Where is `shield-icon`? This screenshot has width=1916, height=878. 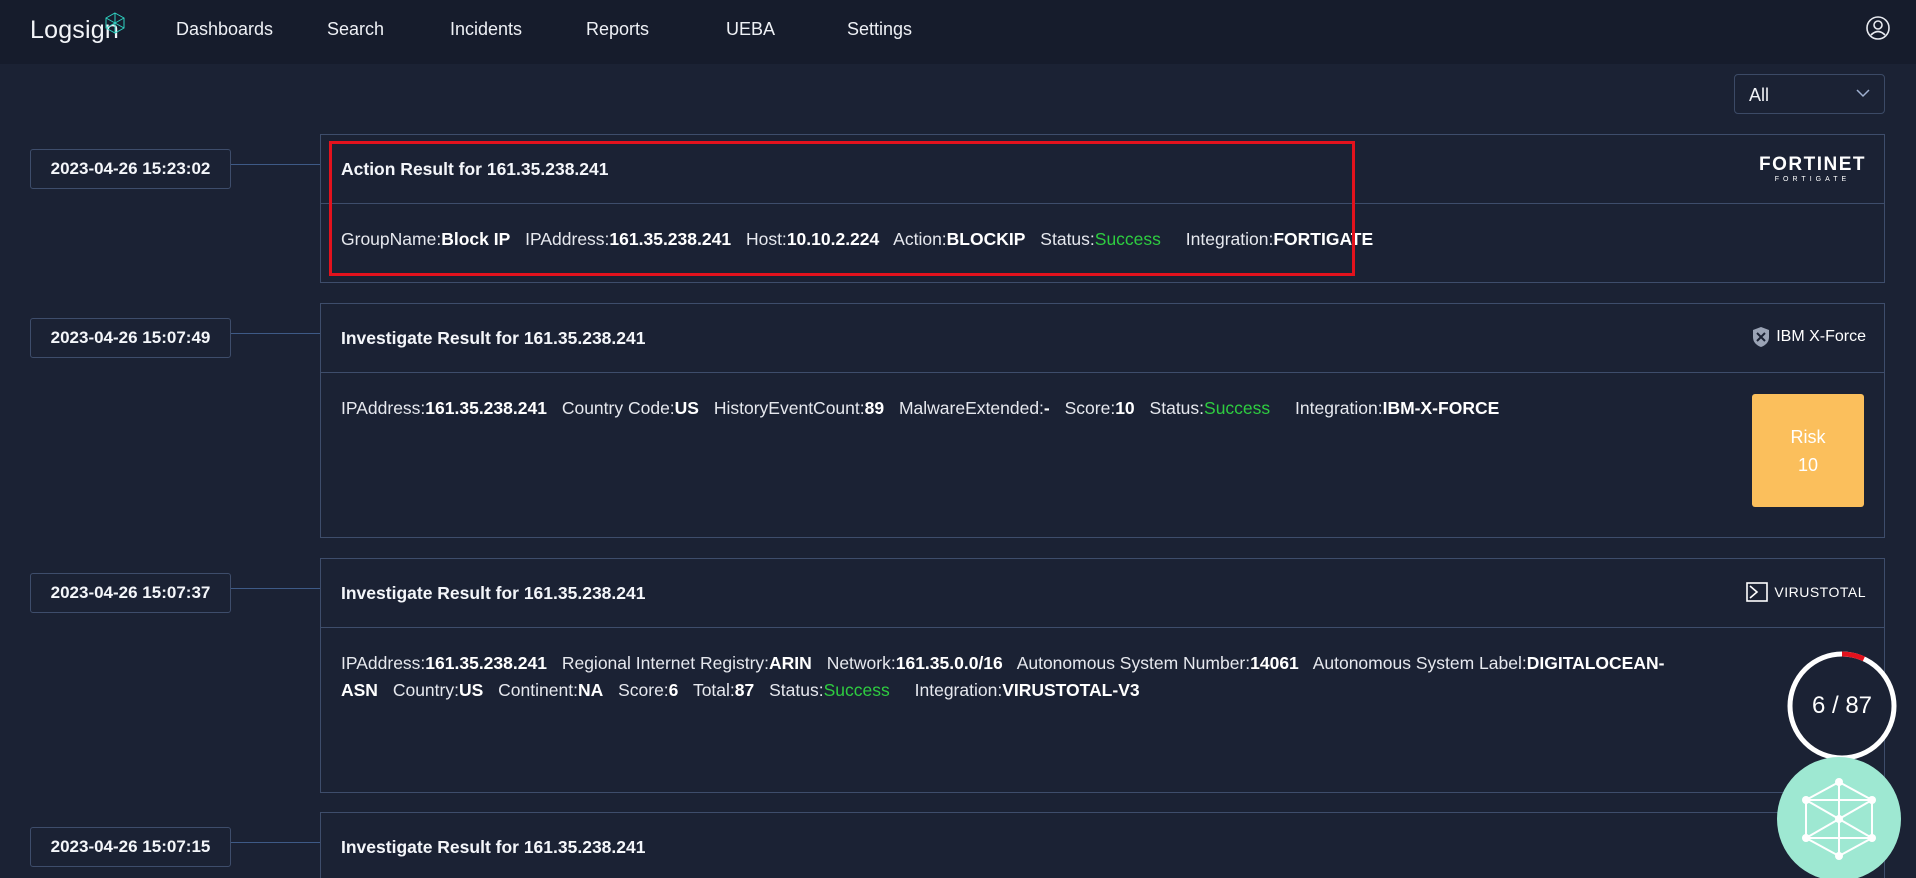
shield-icon is located at coordinates (1761, 337).